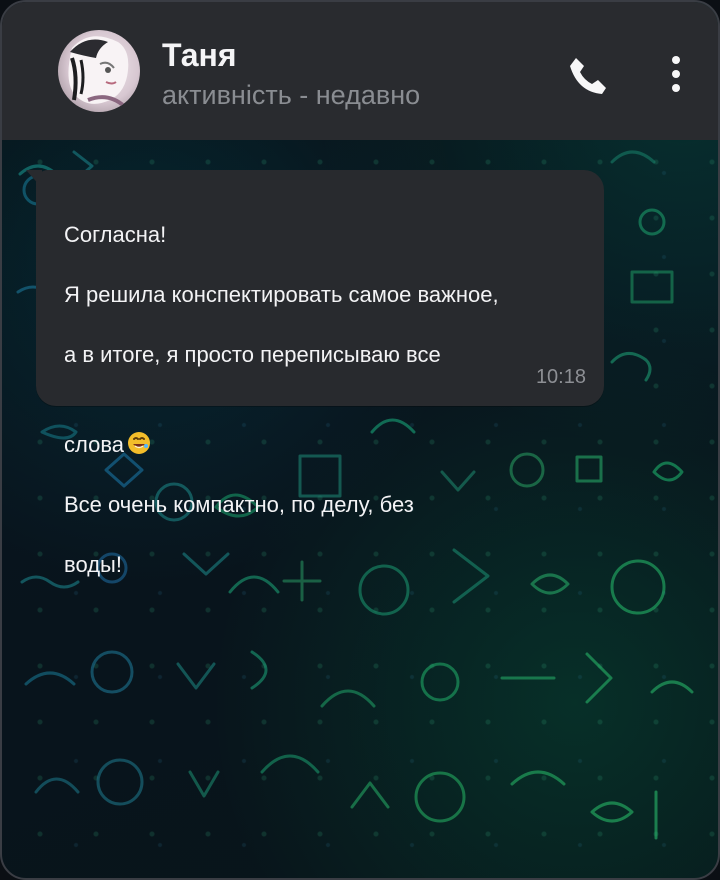  I want to click on message-line-4: слова, so click(94, 444).